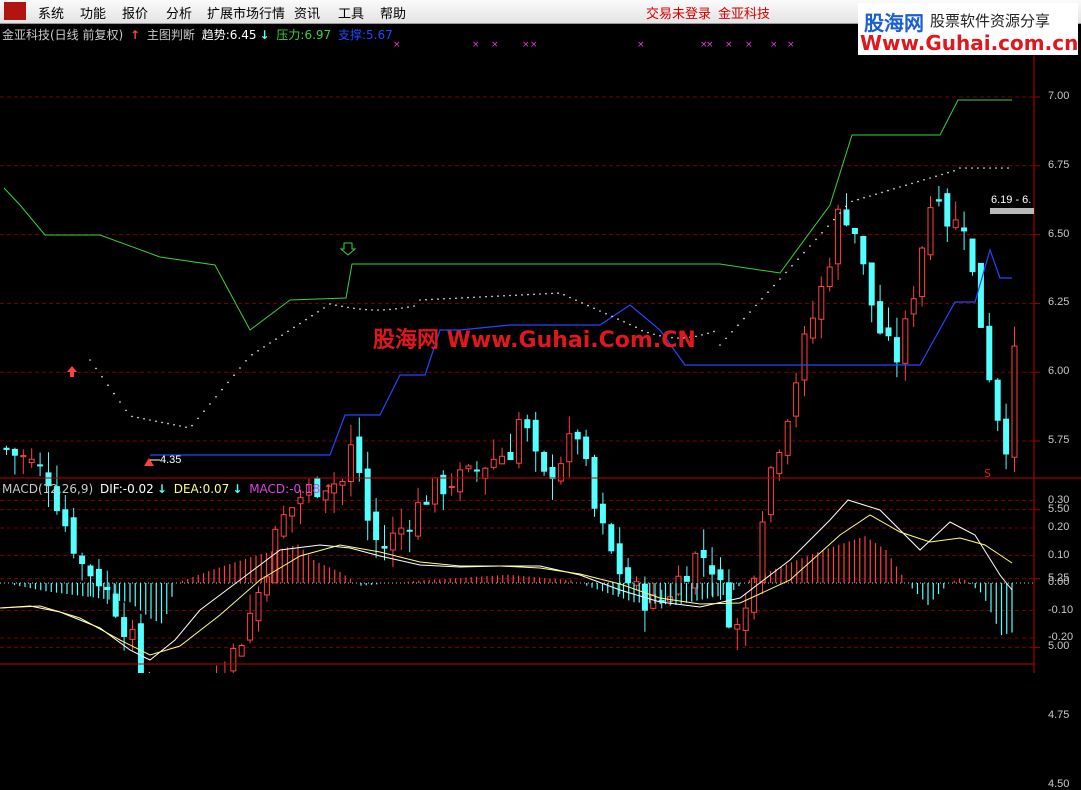 Image resolution: width=1081 pixels, height=790 pixels. What do you see at coordinates (352, 35) in the screenshot?
I see `support-label: 支撑:` at bounding box center [352, 35].